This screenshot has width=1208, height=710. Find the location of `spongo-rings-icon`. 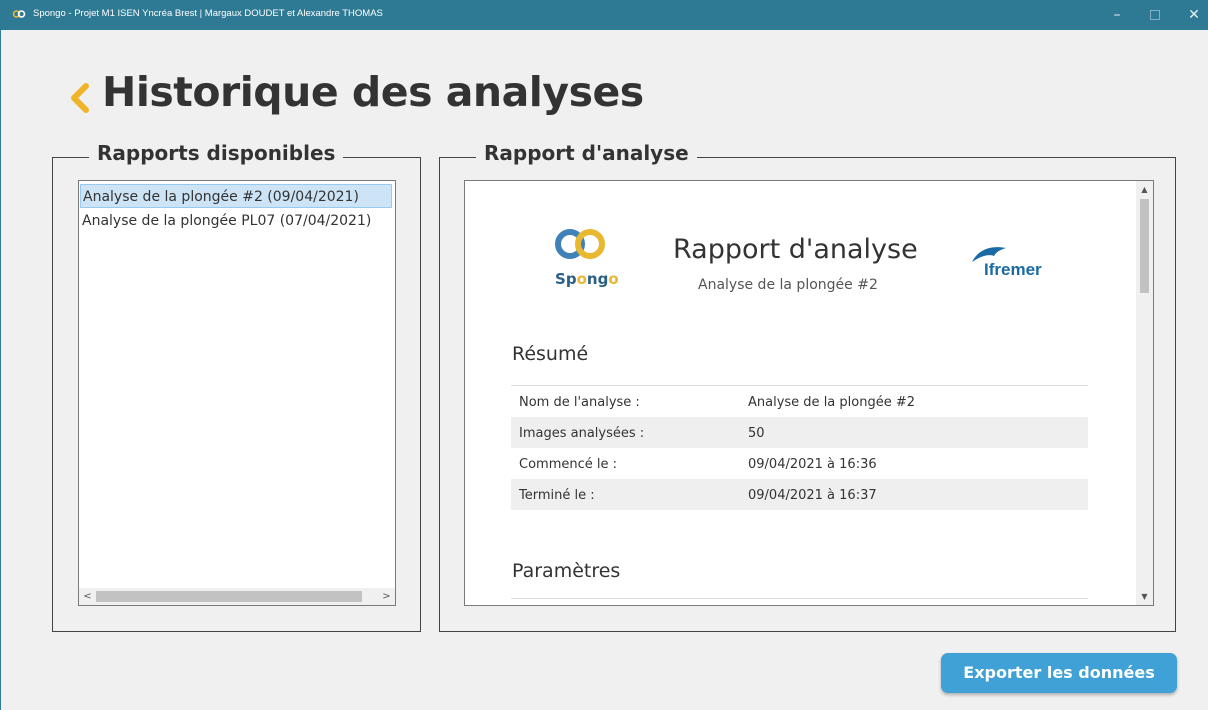

spongo-rings-icon is located at coordinates (580, 244).